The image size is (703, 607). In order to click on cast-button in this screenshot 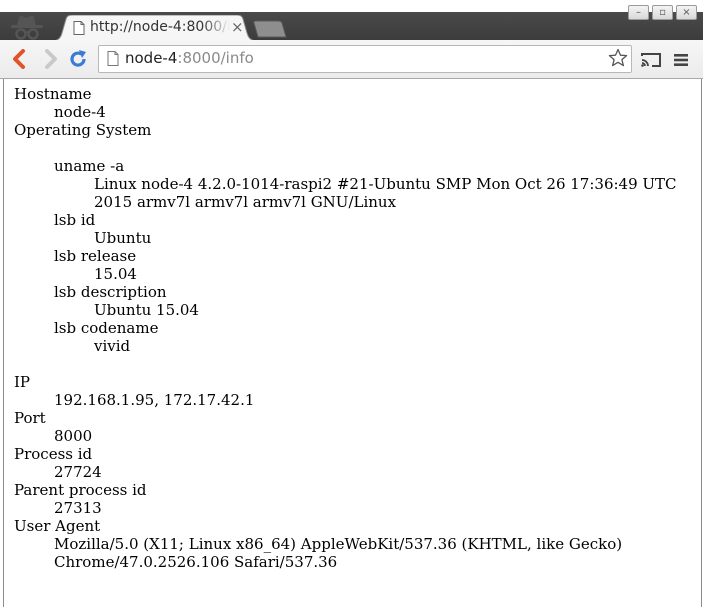, I will do `click(651, 60)`.